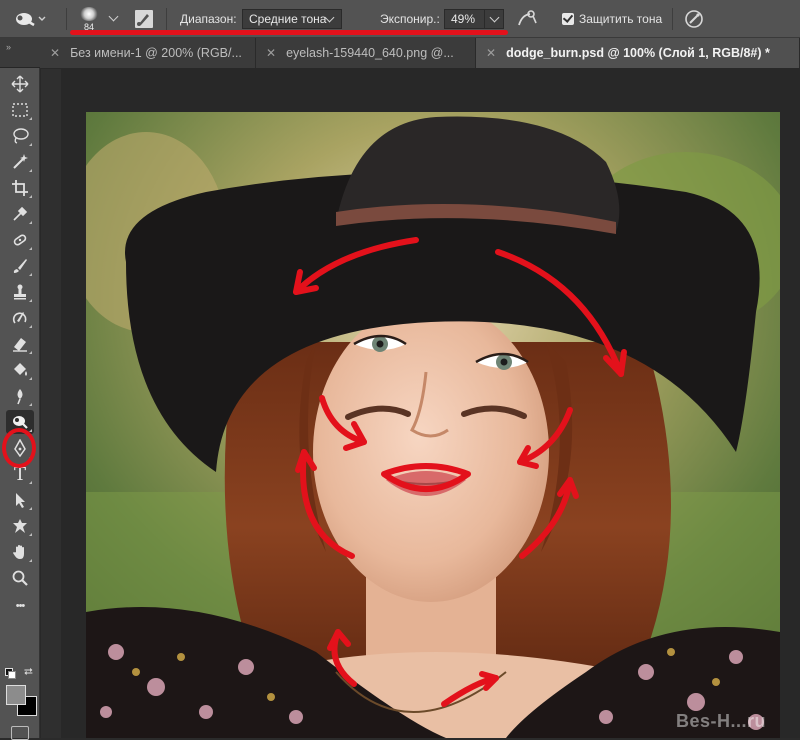 The height and width of the screenshot is (740, 800). I want to click on swap-colors-icon: ⮂, so click(28, 672).